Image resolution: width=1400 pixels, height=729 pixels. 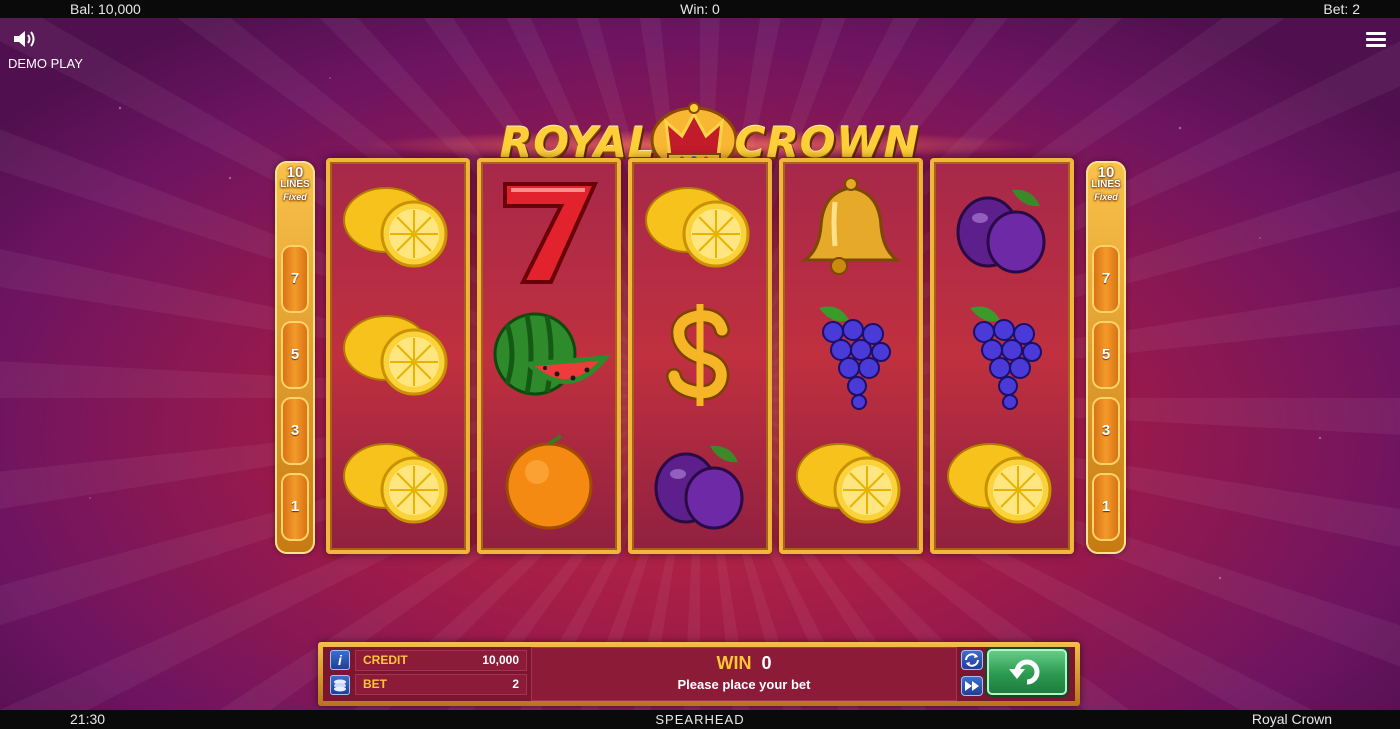 I want to click on demo-play-label: DEMO PLAY, so click(x=45, y=63).